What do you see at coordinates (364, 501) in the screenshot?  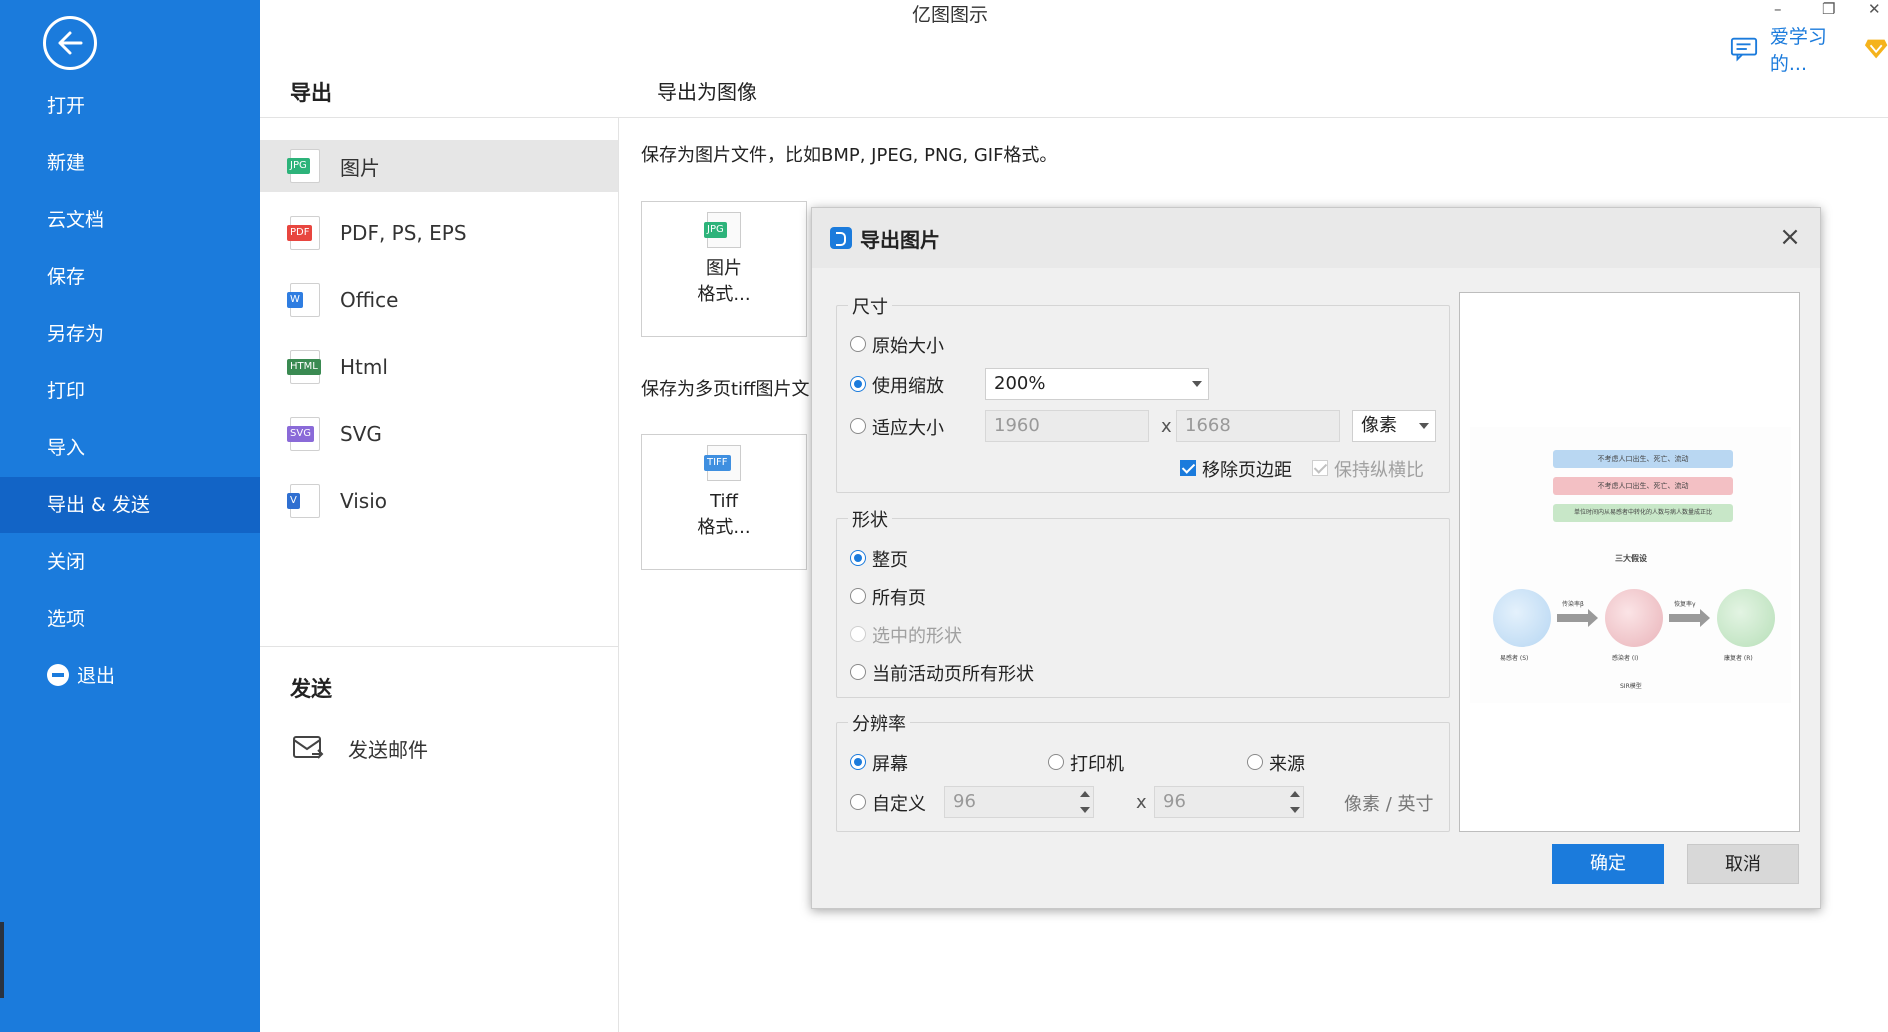 I see `format-visio-label: Visio` at bounding box center [364, 501].